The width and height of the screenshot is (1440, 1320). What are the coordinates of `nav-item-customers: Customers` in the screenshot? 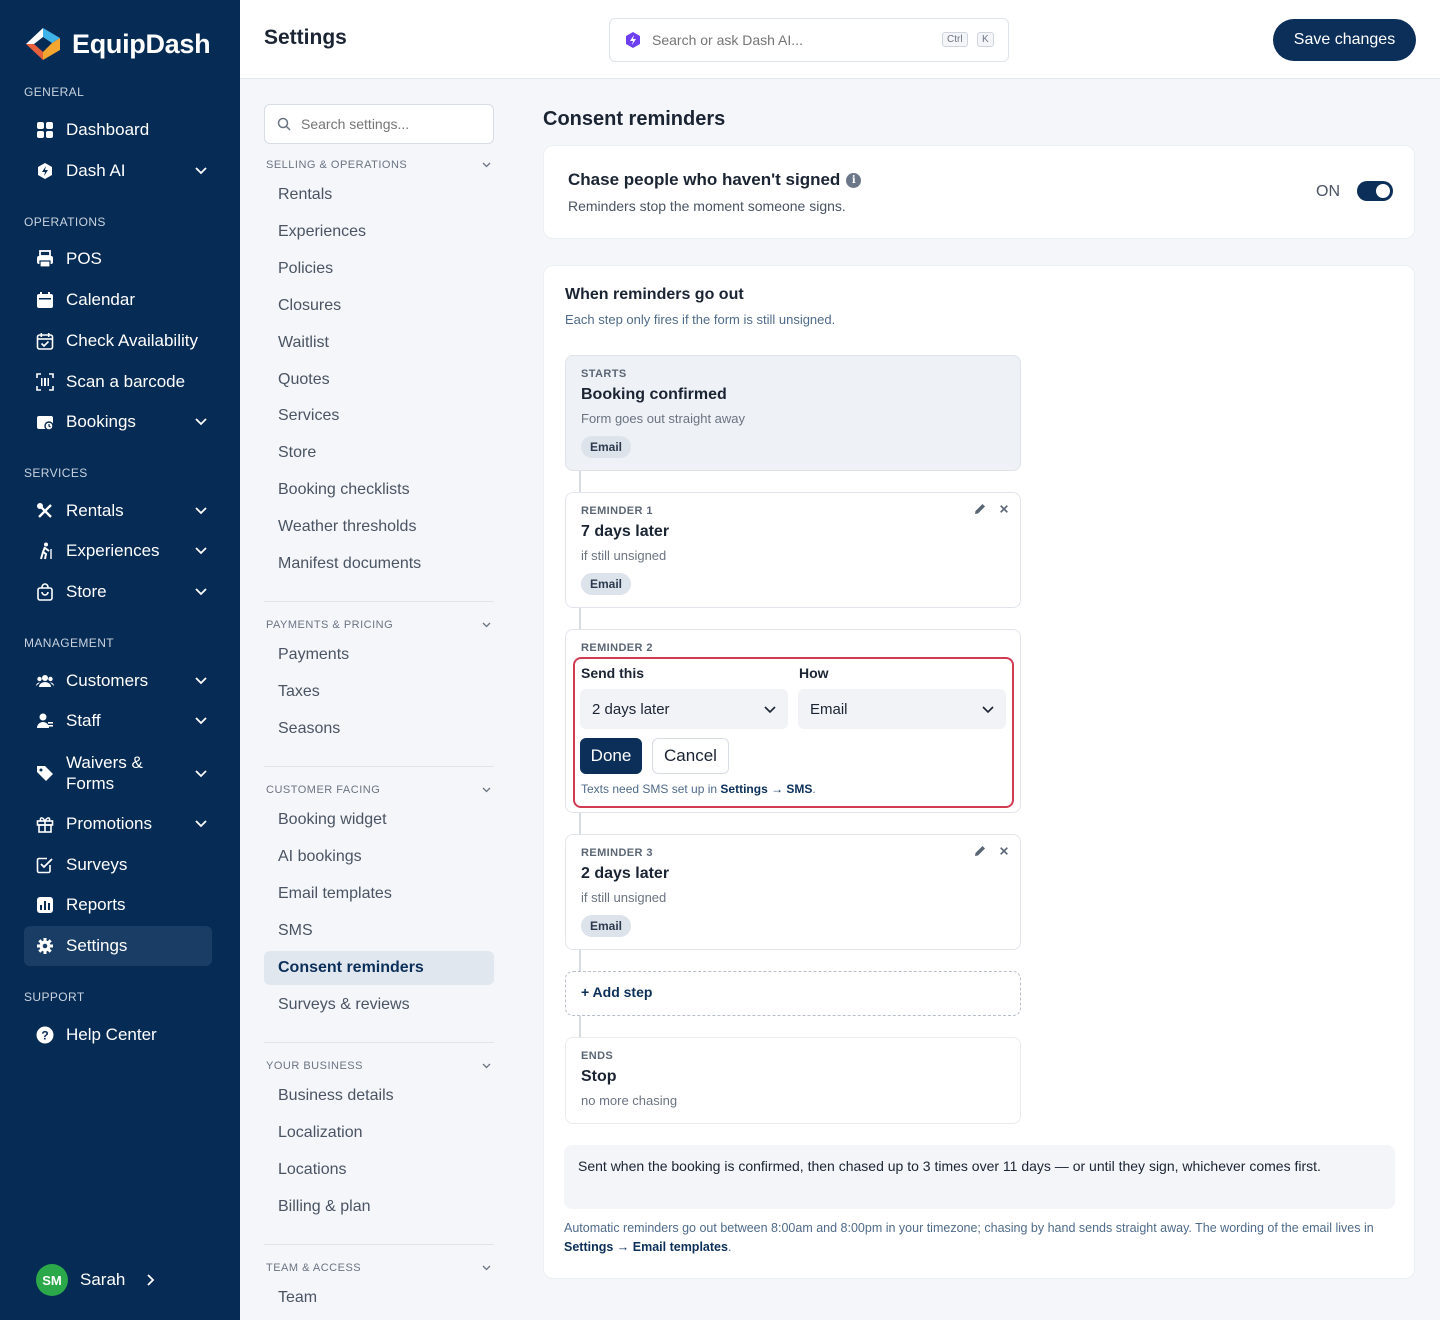 It's located at (118, 681).